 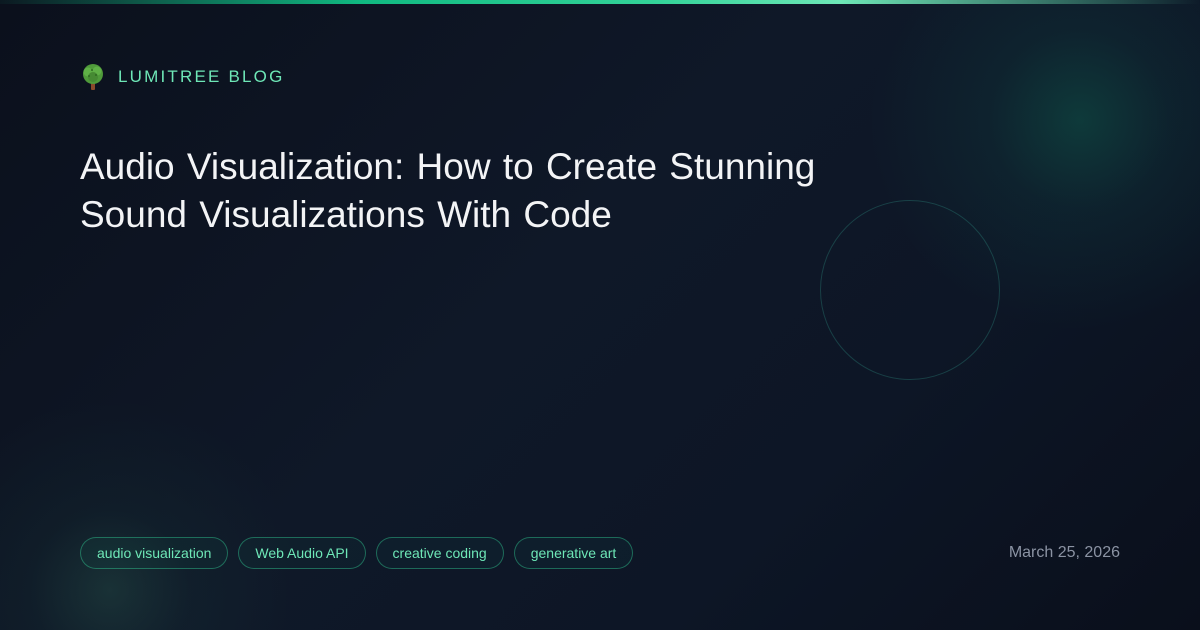 What do you see at coordinates (573, 553) in the screenshot?
I see `tag-generative-art: generative art` at bounding box center [573, 553].